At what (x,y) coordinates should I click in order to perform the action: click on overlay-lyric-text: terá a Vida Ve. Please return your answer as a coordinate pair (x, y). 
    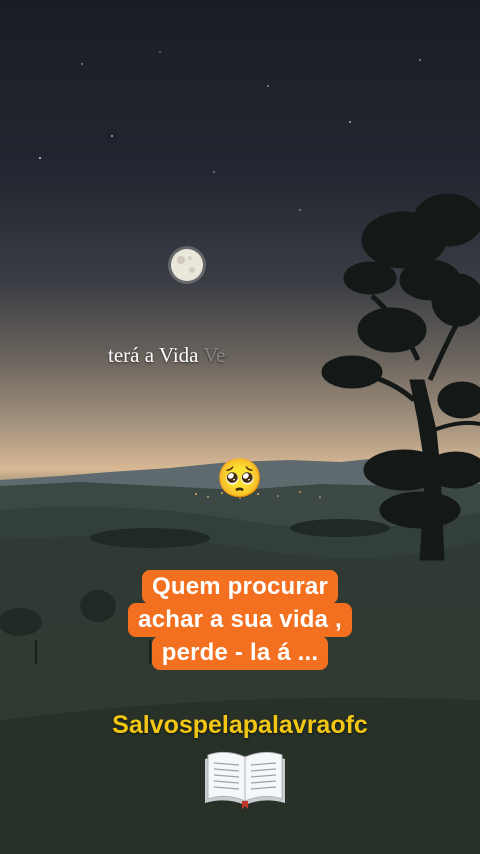
    Looking at the image, I should click on (167, 355).